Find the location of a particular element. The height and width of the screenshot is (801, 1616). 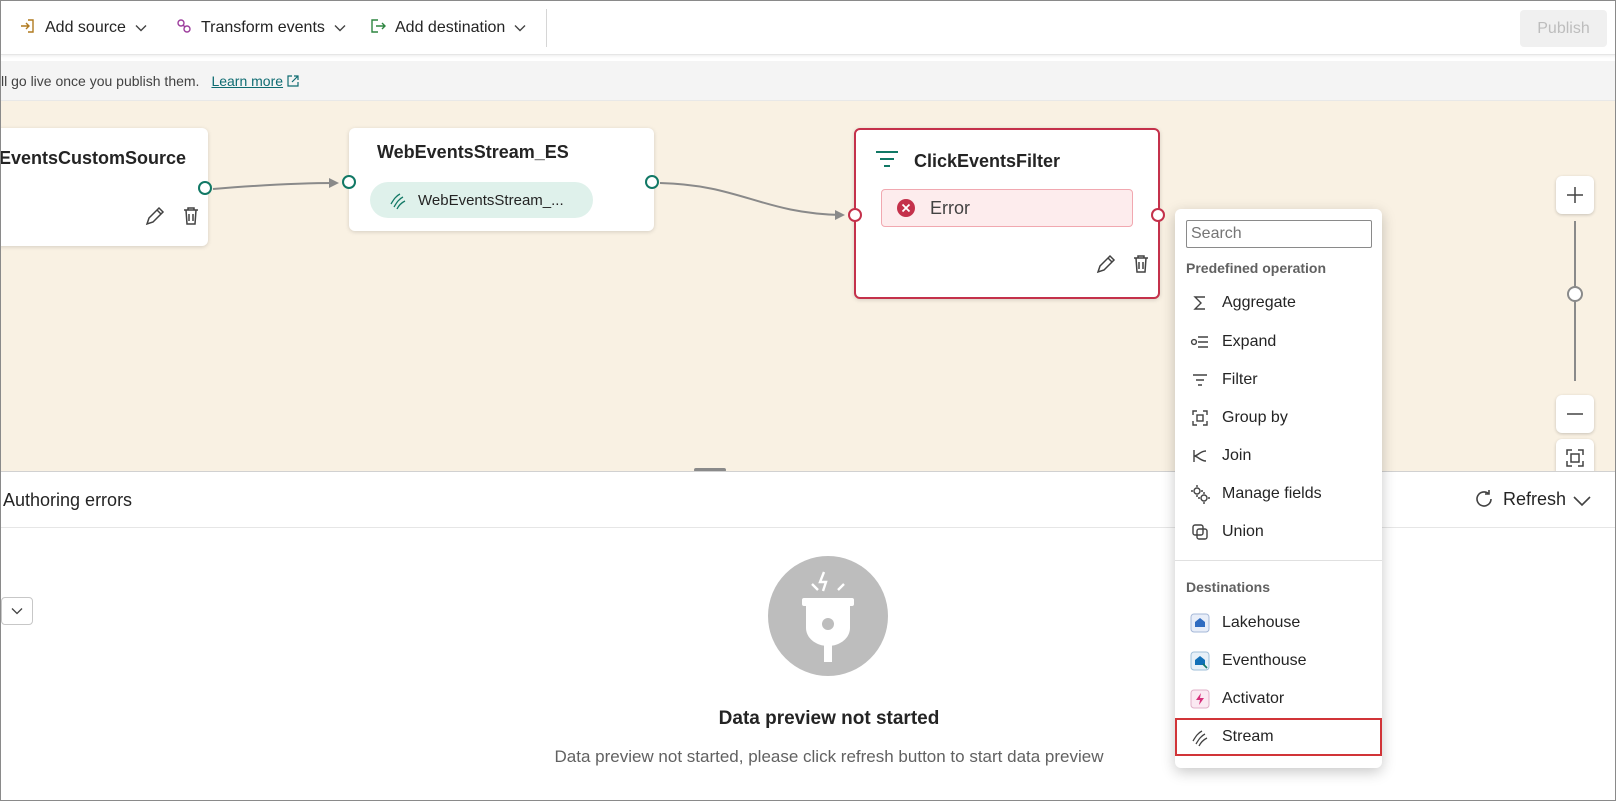

error-status-label: Error is located at coordinates (950, 207).